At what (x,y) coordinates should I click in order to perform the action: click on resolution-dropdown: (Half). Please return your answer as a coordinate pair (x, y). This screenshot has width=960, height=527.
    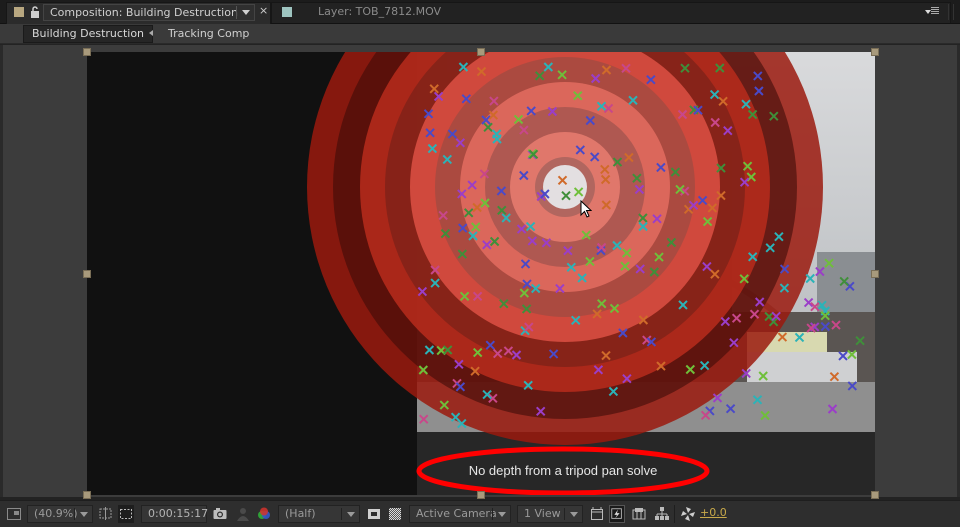
    Looking at the image, I should click on (319, 514).